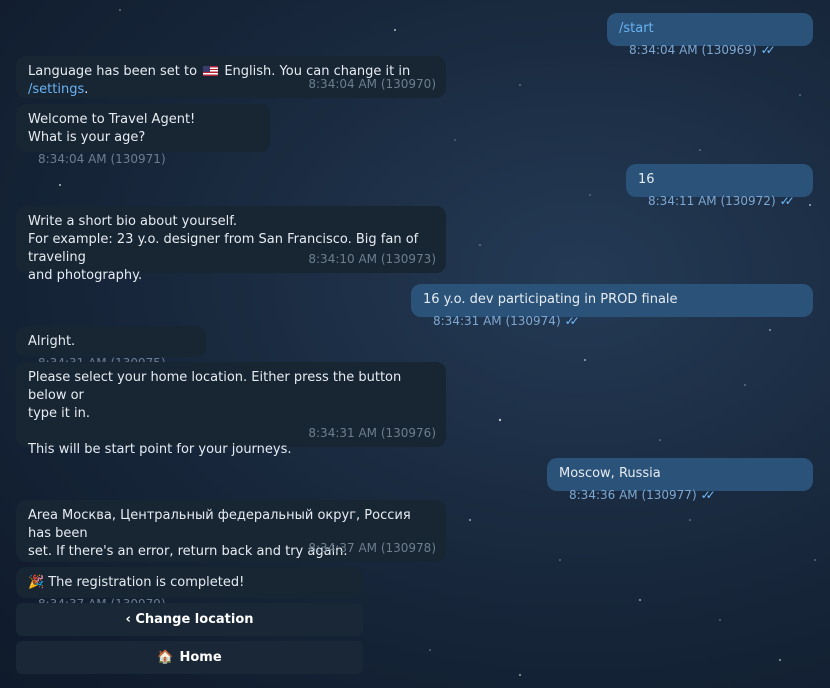 This screenshot has height=688, width=830. Describe the element at coordinates (102, 159) in the screenshot. I see `message-time: 8:34:04 AM (130971)` at that location.